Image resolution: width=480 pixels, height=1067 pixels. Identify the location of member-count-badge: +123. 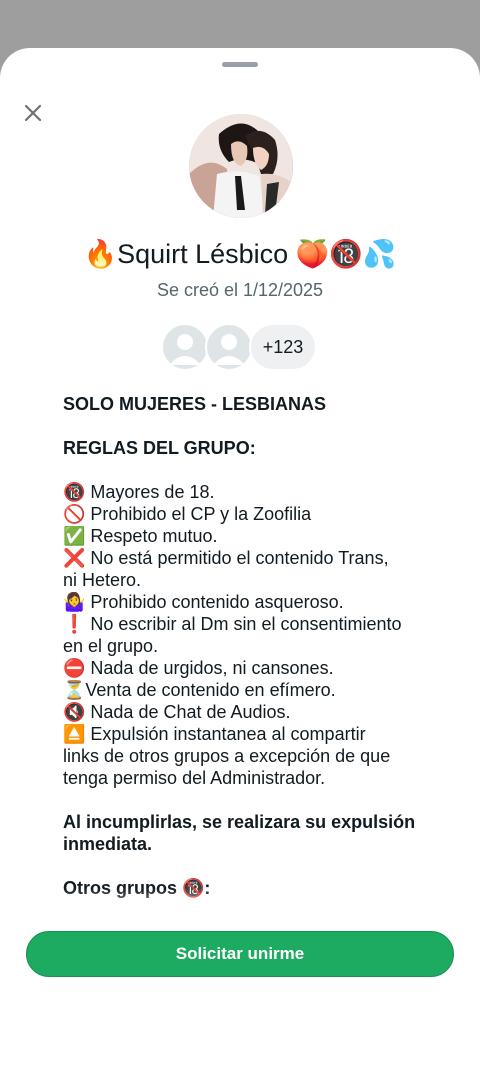
(283, 347).